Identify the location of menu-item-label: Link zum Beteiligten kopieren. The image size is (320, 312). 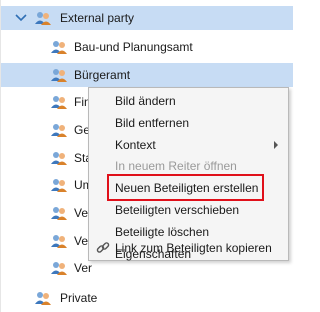
(193, 248).